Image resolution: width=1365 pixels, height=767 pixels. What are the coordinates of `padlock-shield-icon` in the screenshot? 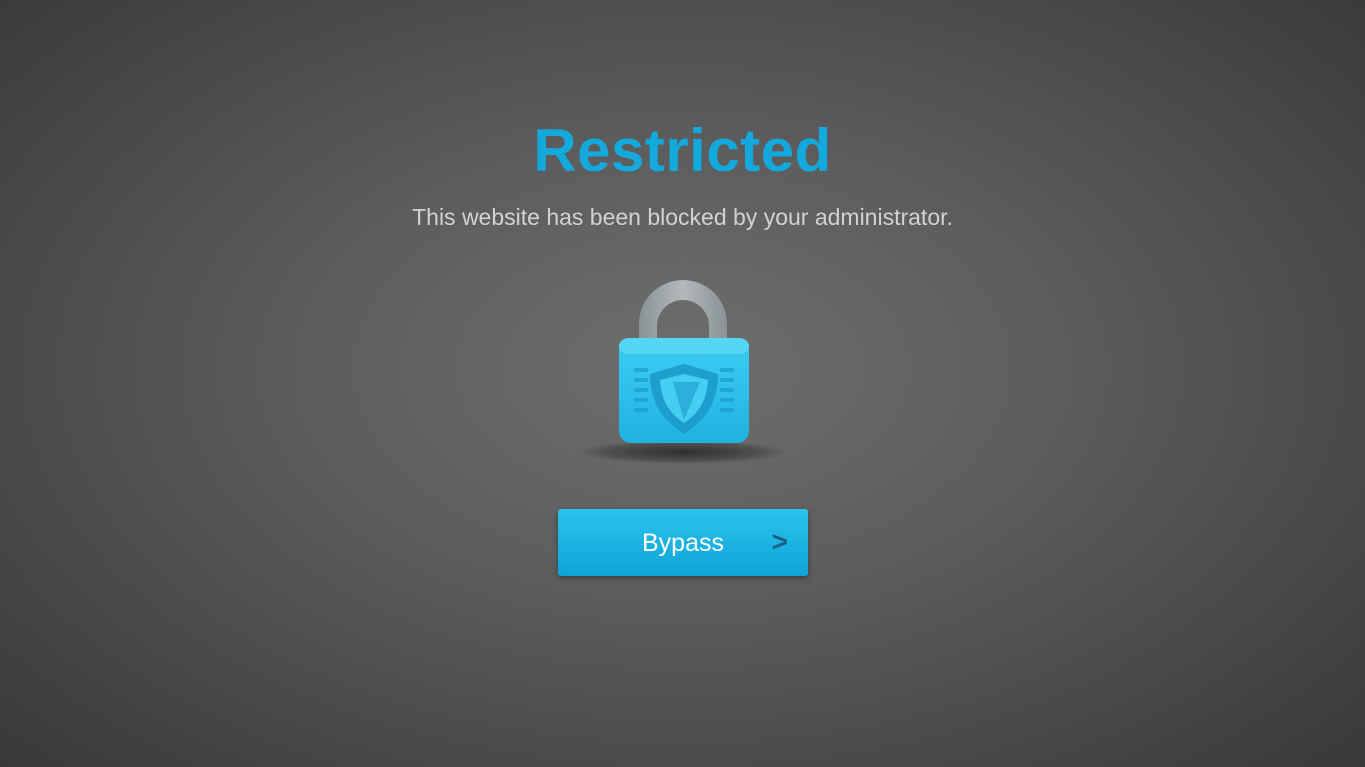 It's located at (683, 370).